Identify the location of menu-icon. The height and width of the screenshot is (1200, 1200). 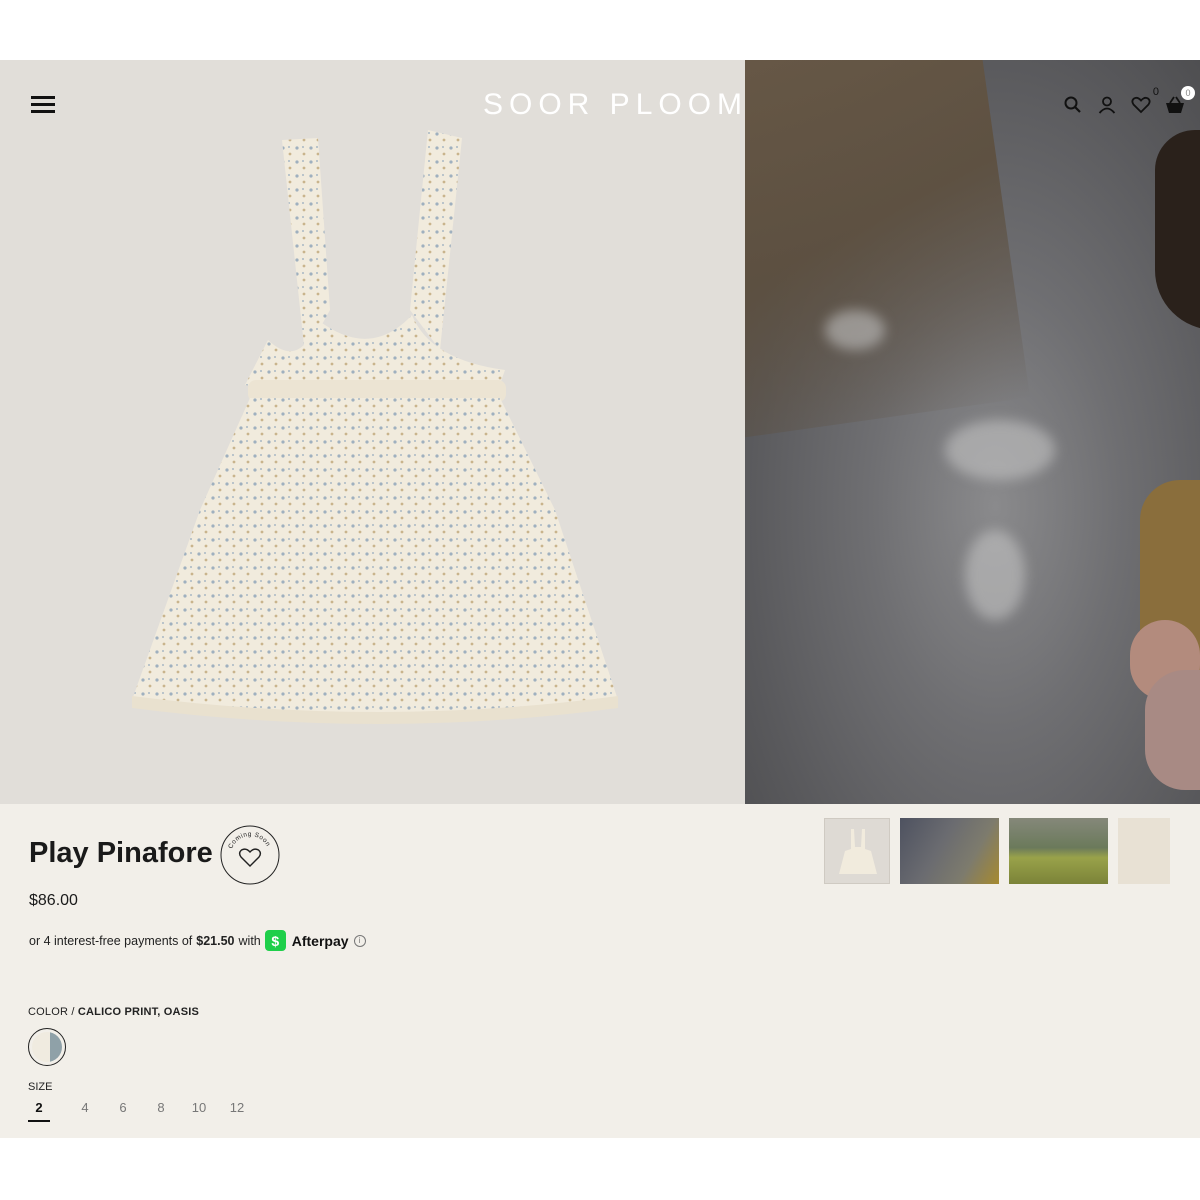
(43, 106).